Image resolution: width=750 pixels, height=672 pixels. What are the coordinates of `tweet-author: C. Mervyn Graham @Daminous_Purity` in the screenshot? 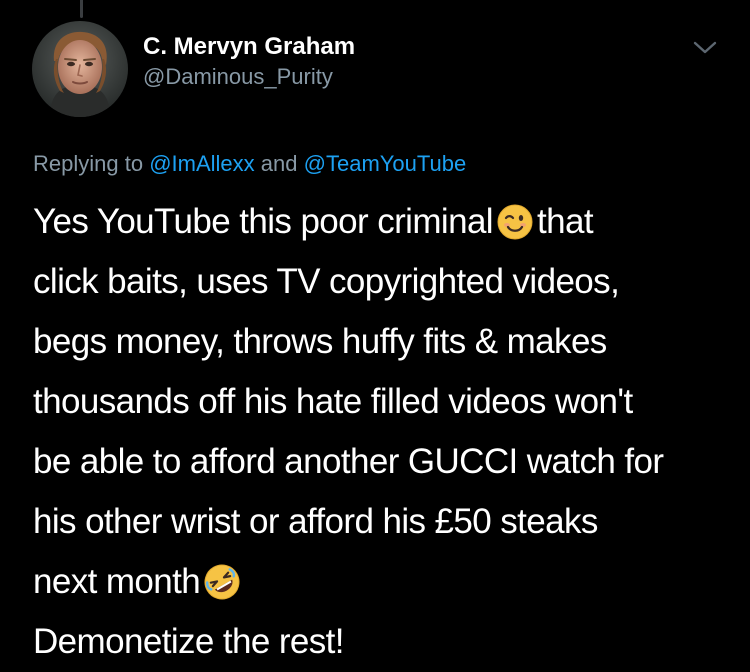 It's located at (249, 62).